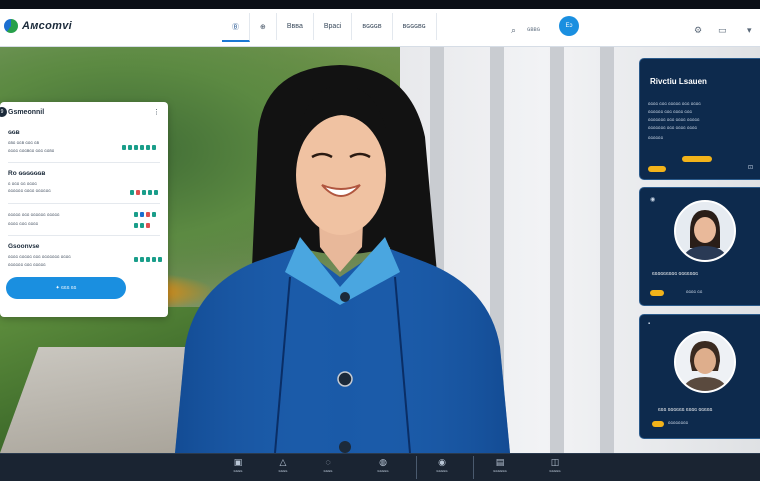 The width and height of the screenshot is (760, 481). Describe the element at coordinates (698, 30) in the screenshot. I see `settings-icon: ⚙` at that location.